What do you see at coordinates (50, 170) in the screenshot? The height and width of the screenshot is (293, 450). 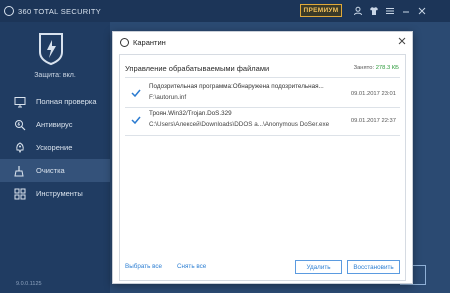 I see `sidebar-item-label: Очистка` at bounding box center [50, 170].